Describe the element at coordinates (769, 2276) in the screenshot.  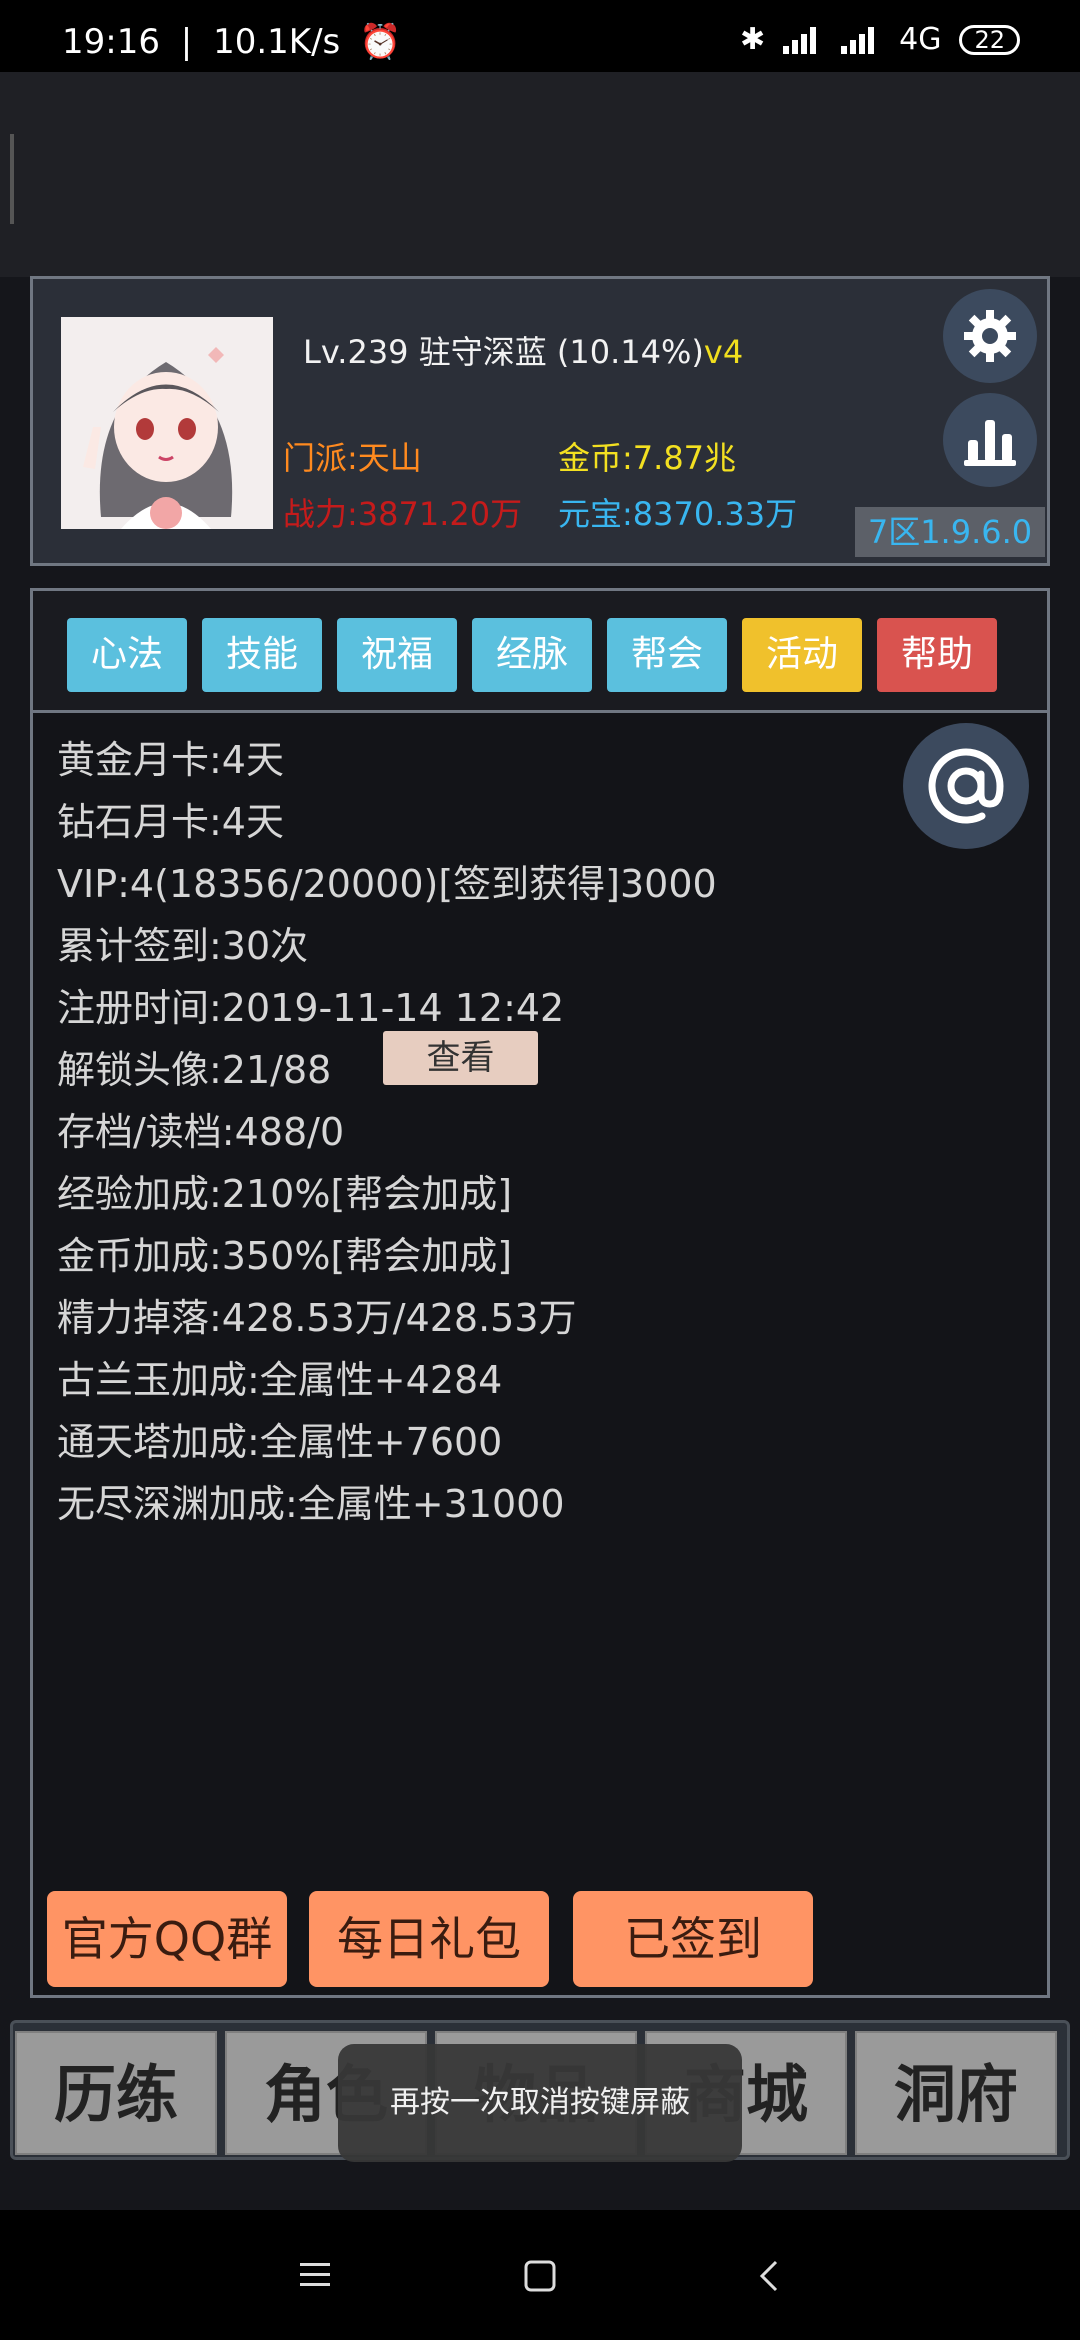
I see `back-icon` at that location.